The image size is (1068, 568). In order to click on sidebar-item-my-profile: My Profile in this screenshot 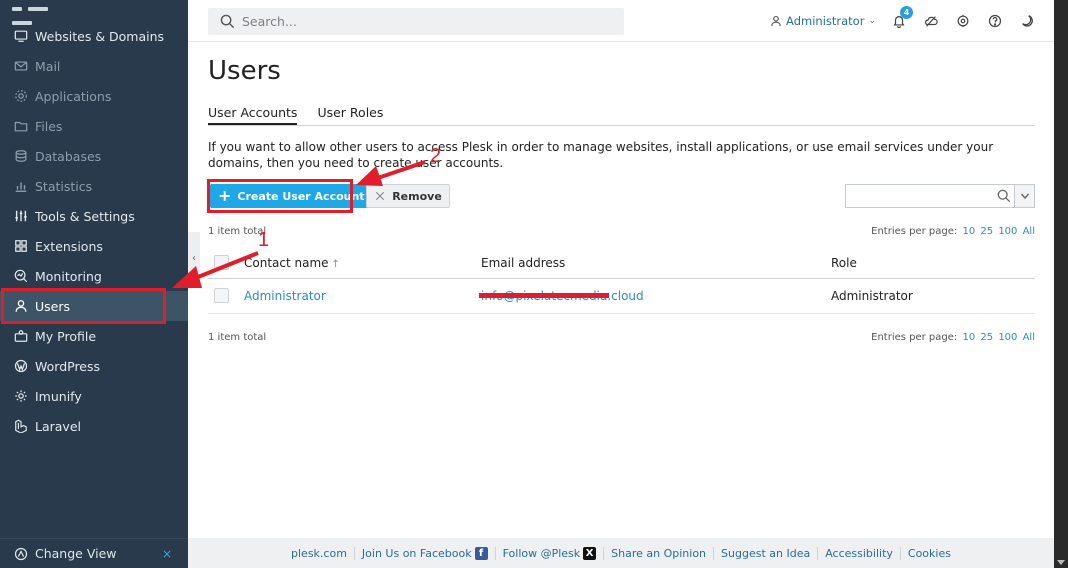, I will do `click(94, 336)`.